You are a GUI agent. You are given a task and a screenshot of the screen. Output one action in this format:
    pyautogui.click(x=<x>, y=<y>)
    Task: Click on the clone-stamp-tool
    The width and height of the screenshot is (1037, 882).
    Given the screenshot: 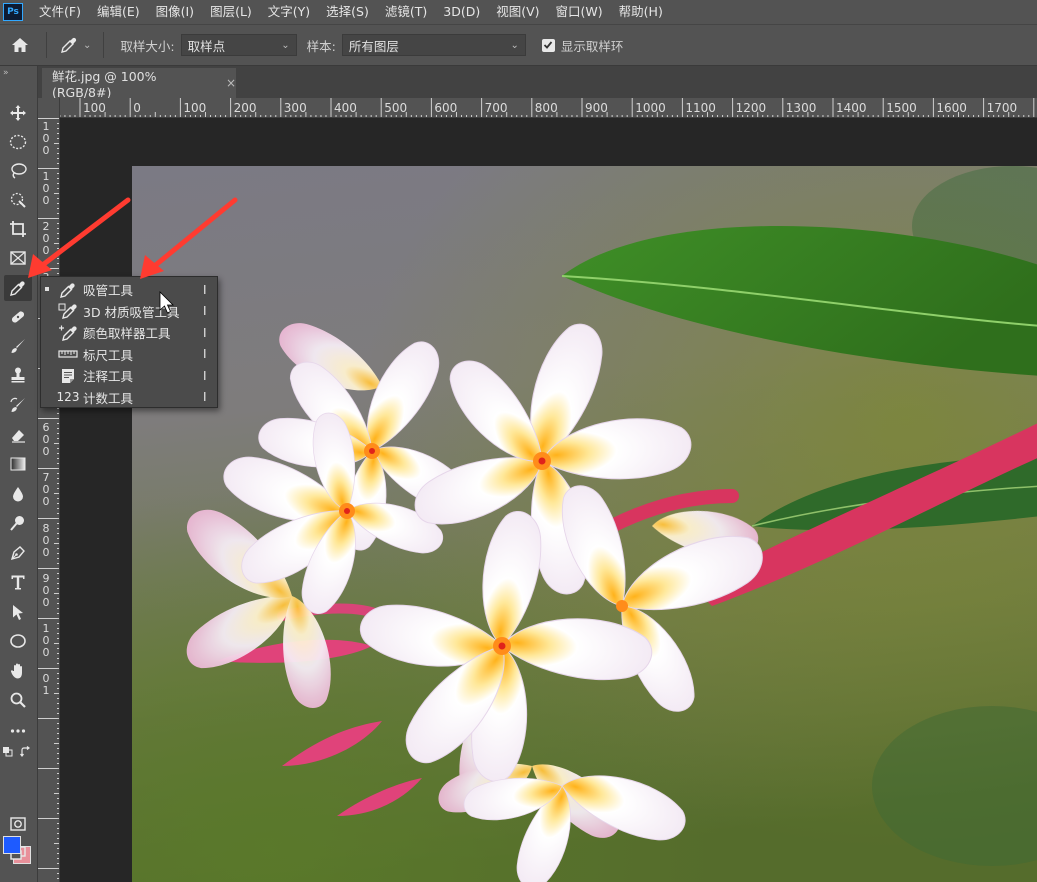 What is the action you would take?
    pyautogui.click(x=18, y=375)
    